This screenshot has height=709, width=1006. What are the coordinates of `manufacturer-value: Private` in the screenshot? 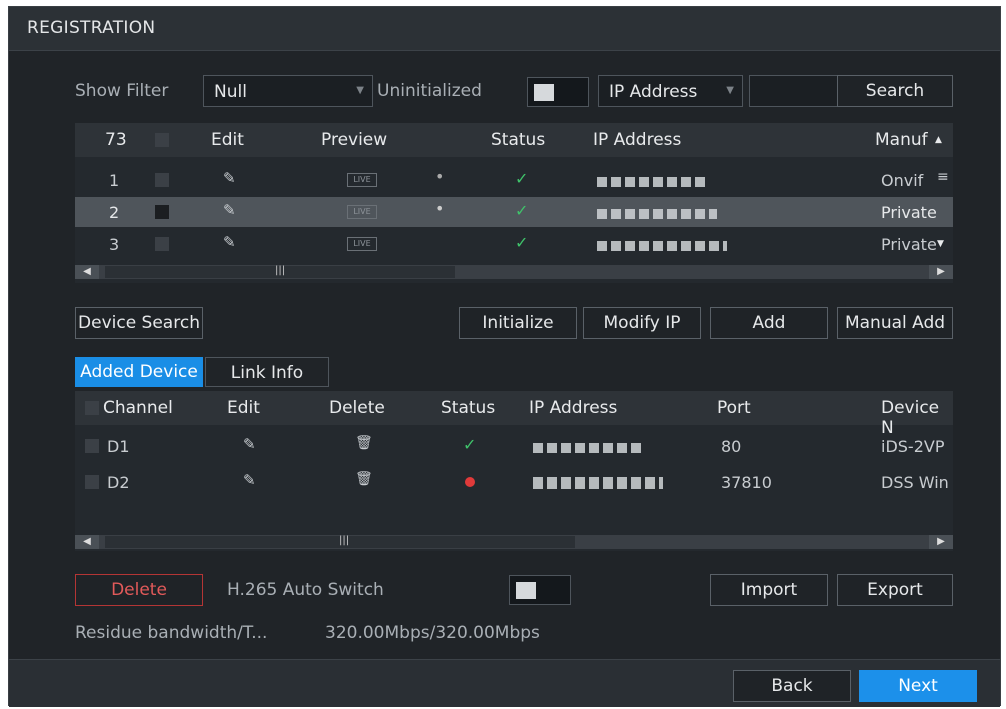 It's located at (909, 212).